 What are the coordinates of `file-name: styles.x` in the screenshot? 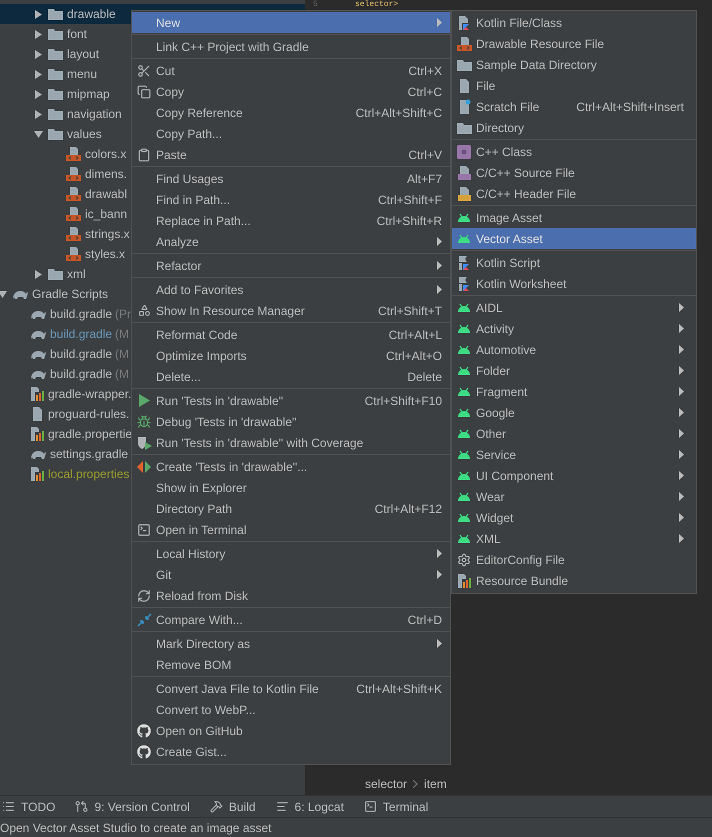 It's located at (105, 254).